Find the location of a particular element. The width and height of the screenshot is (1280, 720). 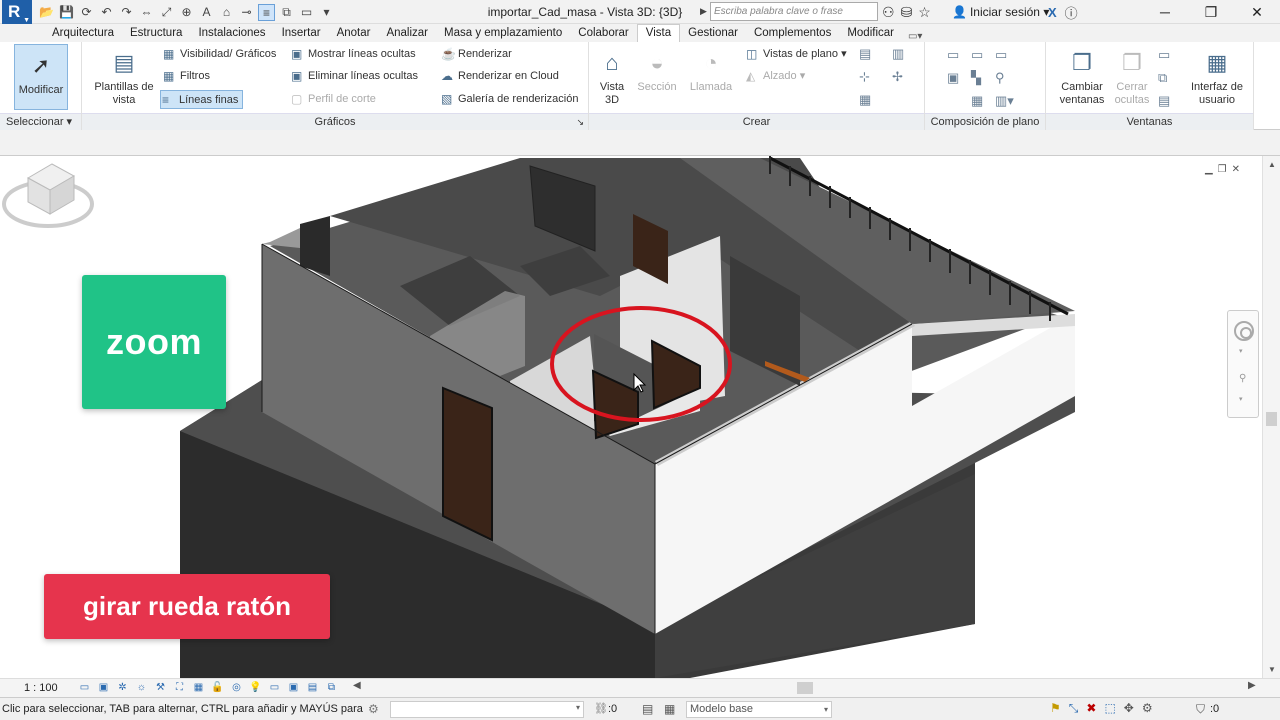

background-processes-icon: ⚙ is located at coordinates (1147, 708).